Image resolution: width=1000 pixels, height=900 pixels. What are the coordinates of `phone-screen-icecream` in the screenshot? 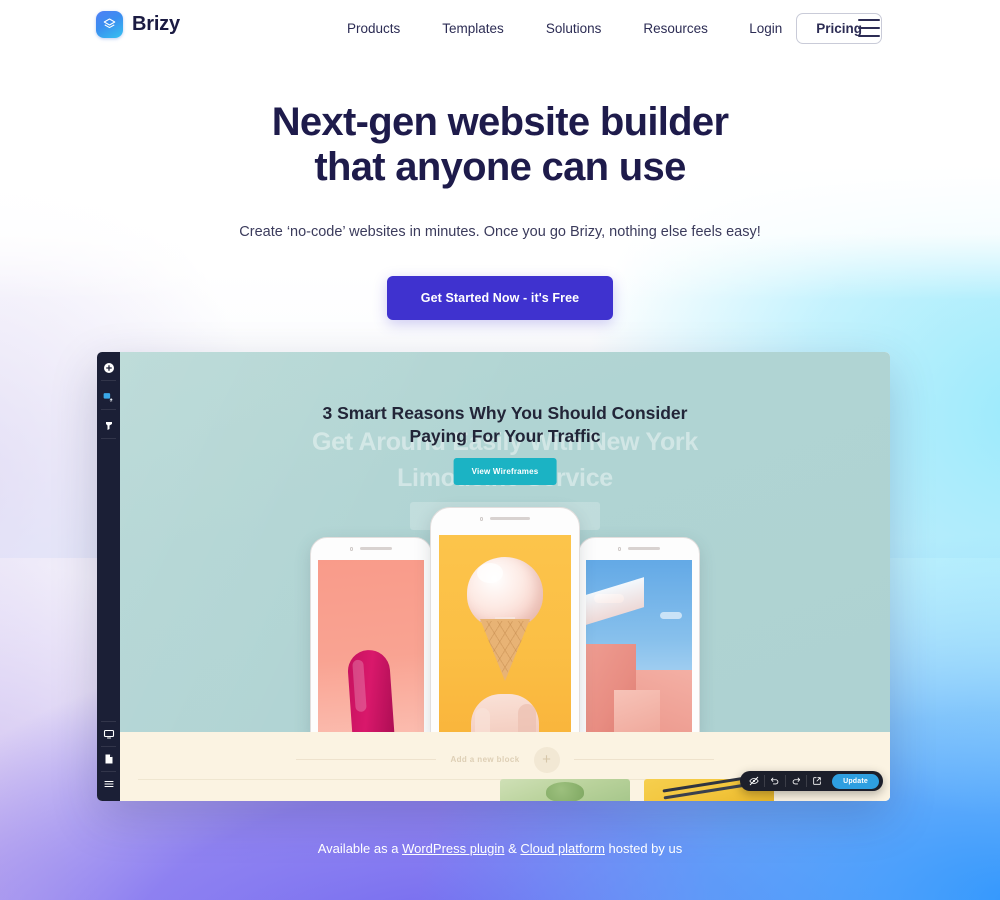 It's located at (505, 633).